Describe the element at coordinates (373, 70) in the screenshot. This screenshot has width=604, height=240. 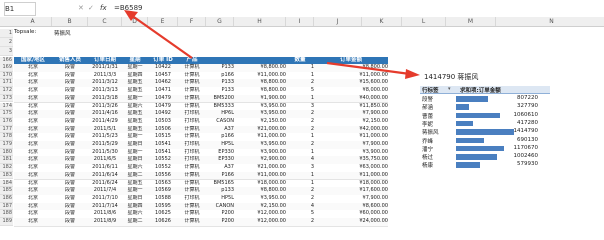
I see `arrow-to-result` at that location.